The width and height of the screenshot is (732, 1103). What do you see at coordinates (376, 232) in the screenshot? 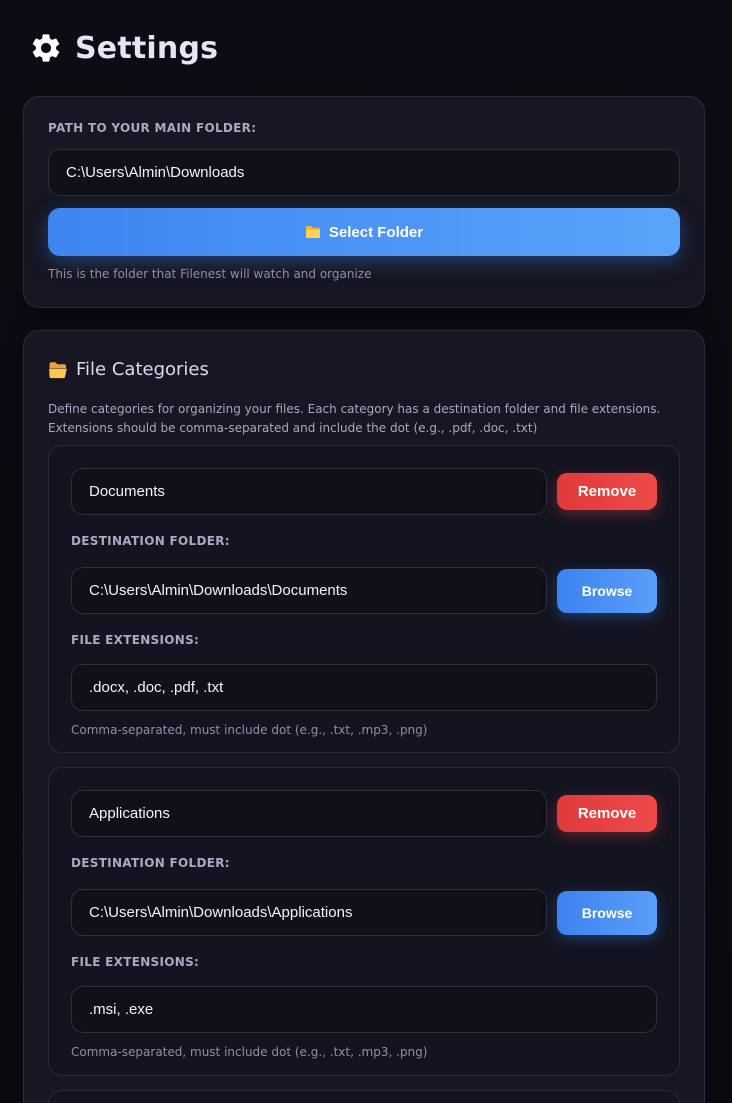
I see `select-folder-label: Select Folder` at bounding box center [376, 232].